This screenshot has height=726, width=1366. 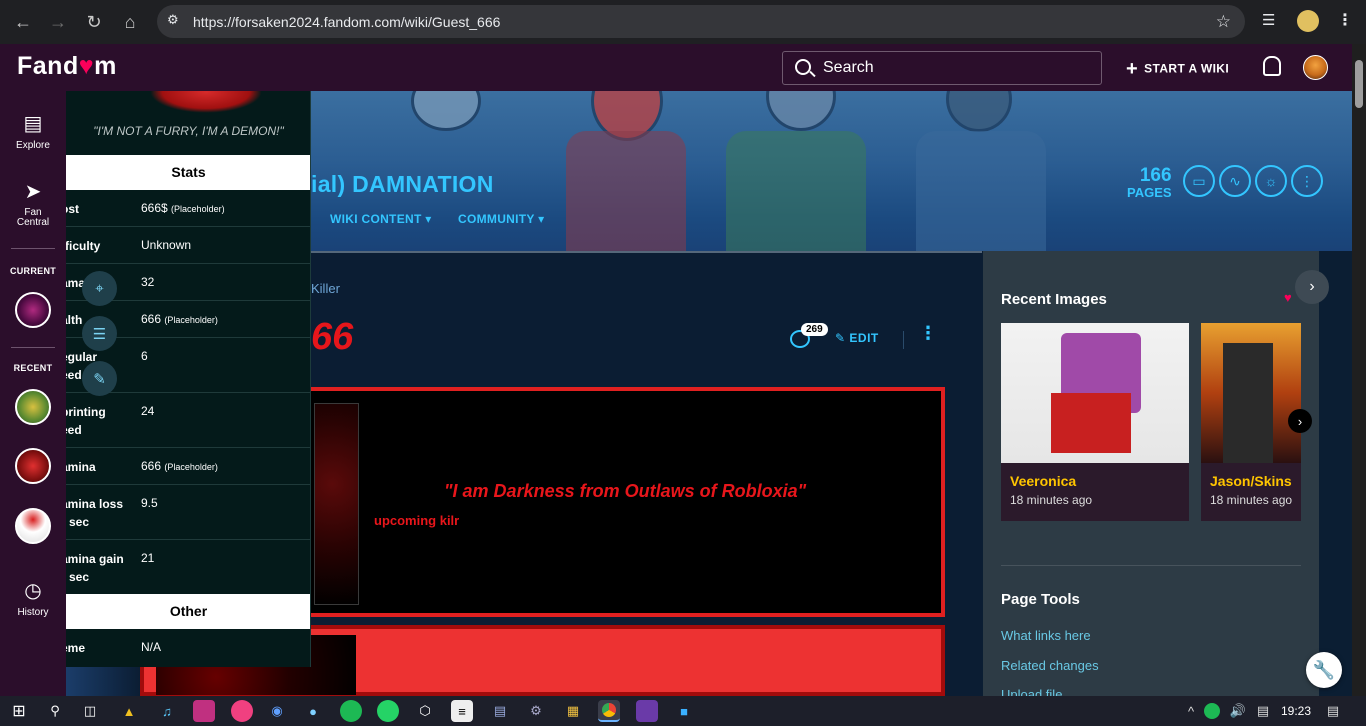 I want to click on notifications-bell-icon, so click(x=1272, y=66).